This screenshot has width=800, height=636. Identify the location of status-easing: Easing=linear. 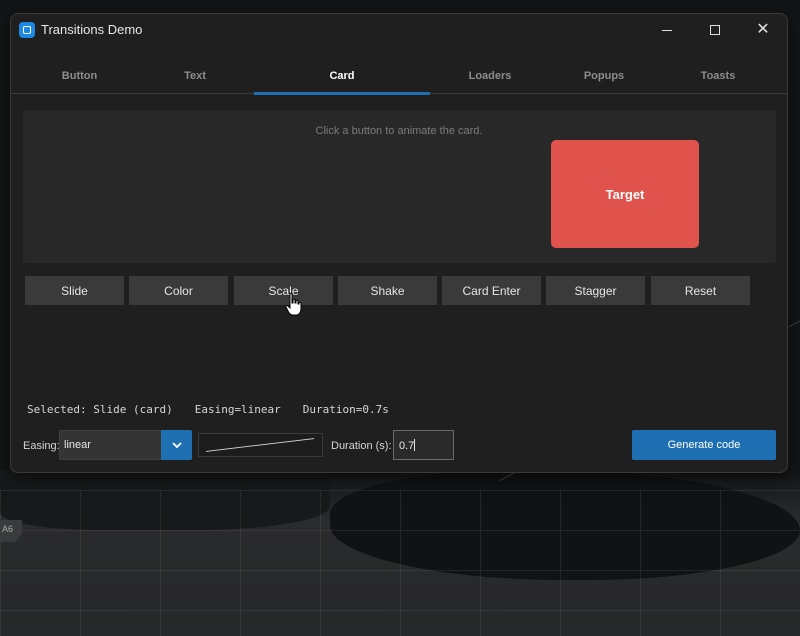
(237, 409).